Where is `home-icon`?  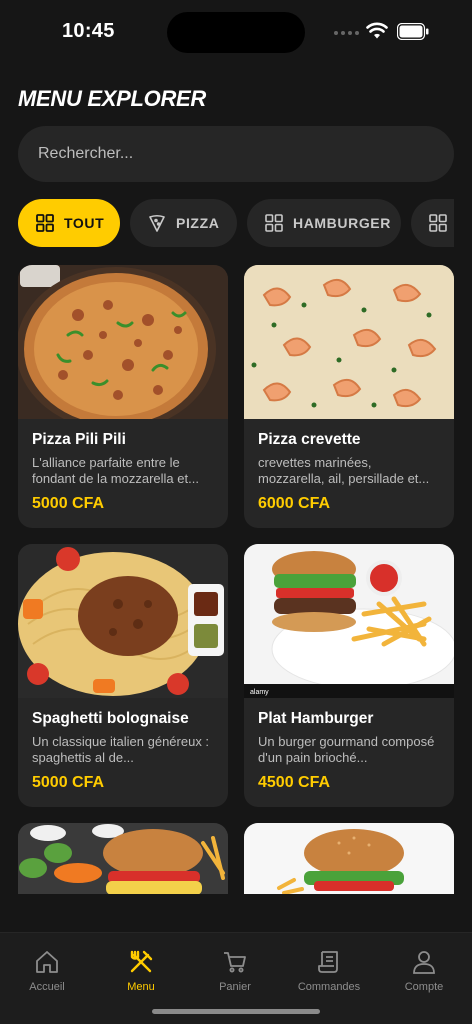
home-icon is located at coordinates (47, 962).